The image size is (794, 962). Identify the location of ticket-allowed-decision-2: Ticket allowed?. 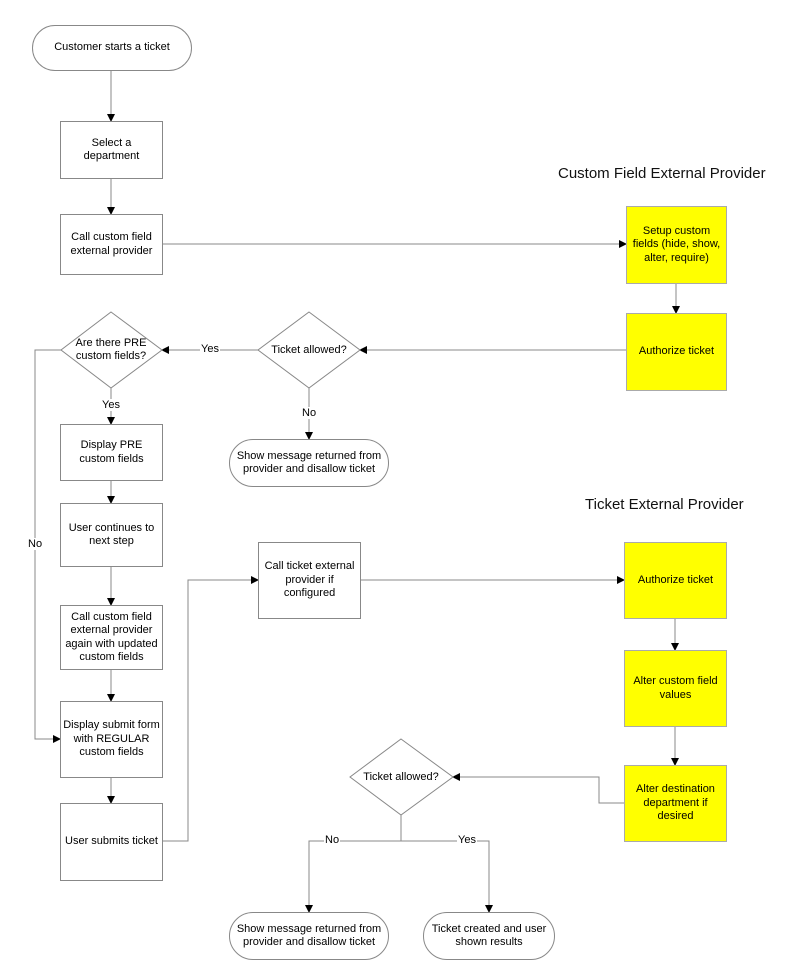
(401, 776).